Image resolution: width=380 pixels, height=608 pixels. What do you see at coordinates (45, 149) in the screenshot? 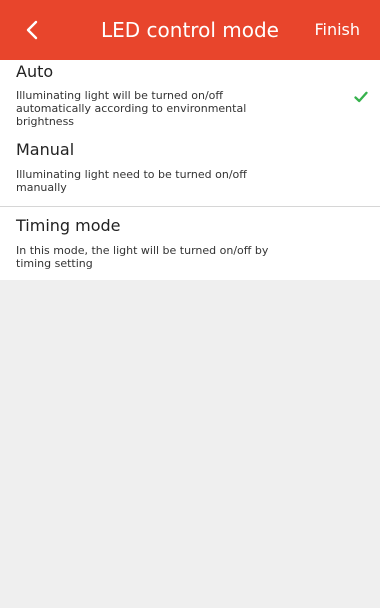
I see `manual-mode-title: Manual` at bounding box center [45, 149].